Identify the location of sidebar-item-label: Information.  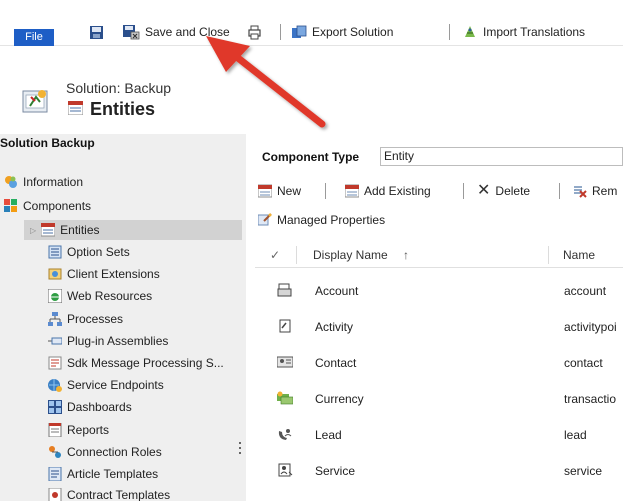
(53, 182).